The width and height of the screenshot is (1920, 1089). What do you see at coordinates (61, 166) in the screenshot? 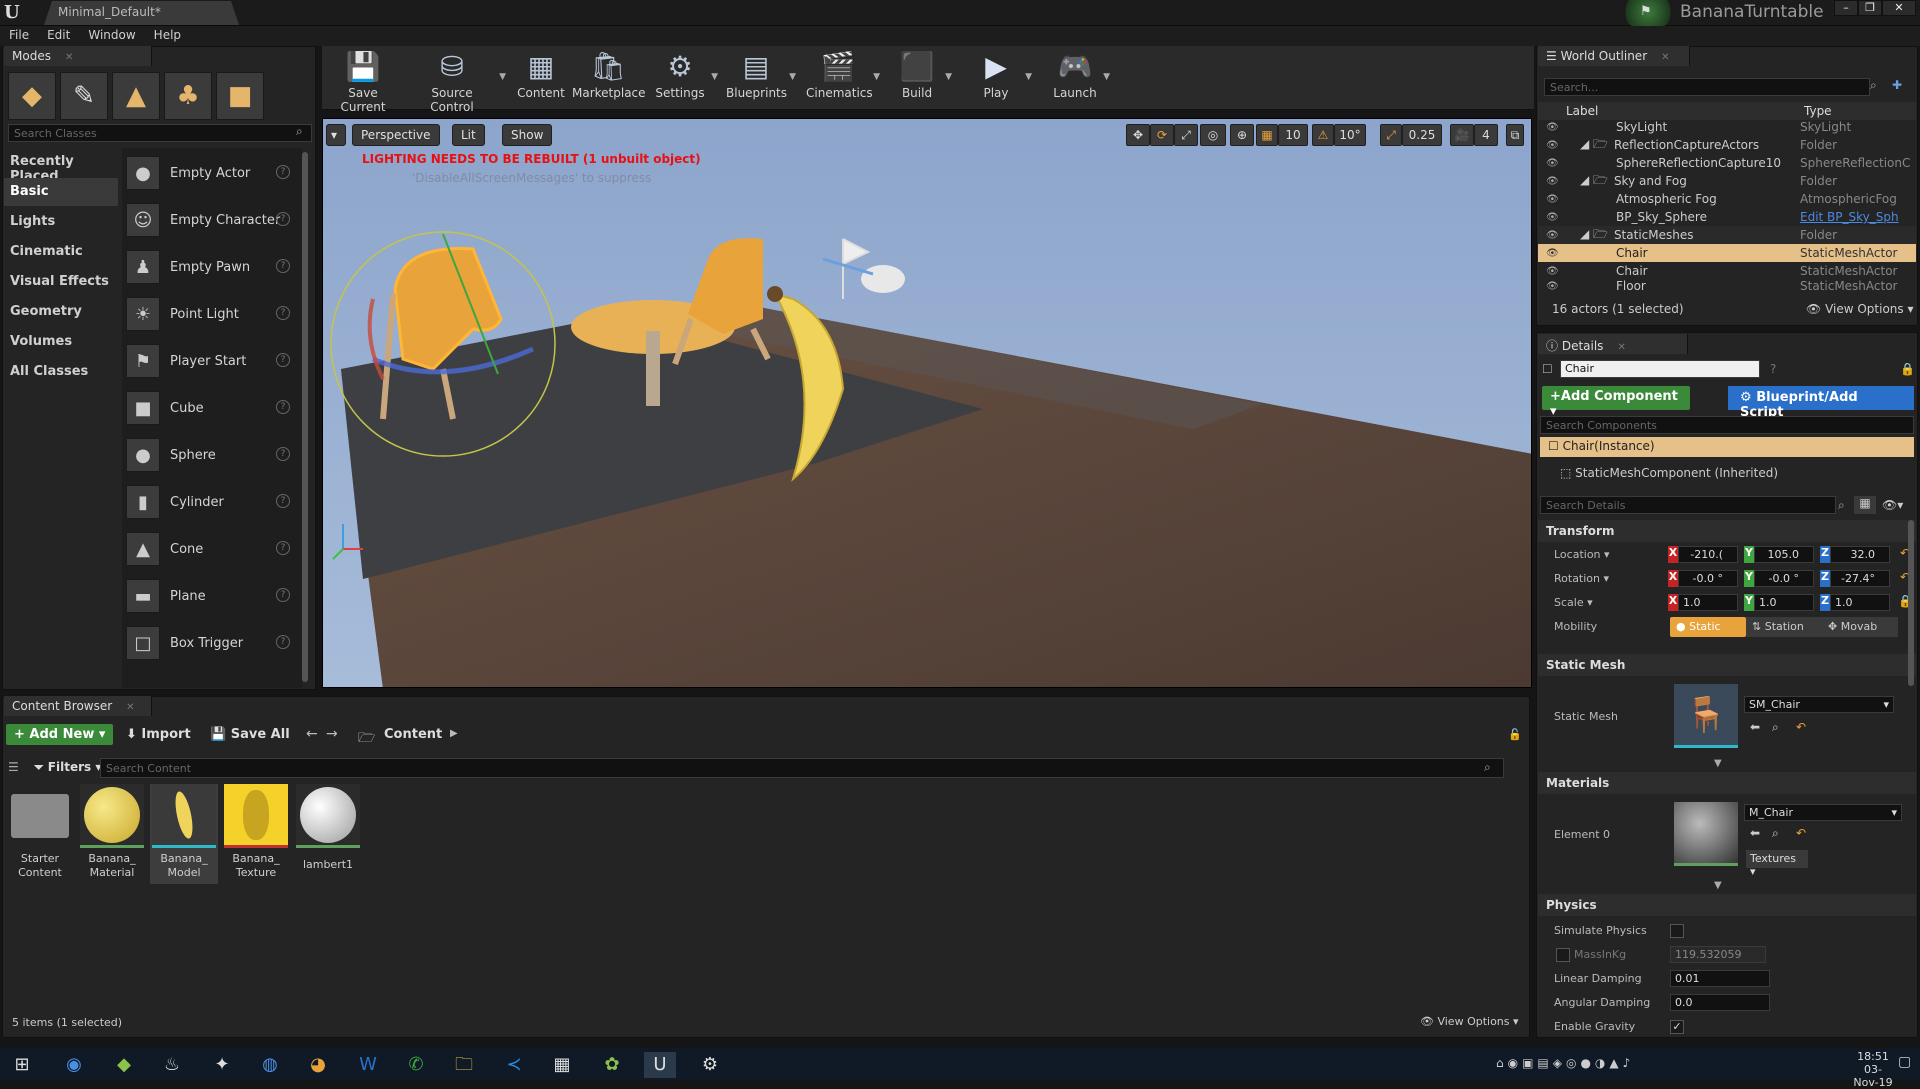
I see `category-recently-placed: Recently Placed` at bounding box center [61, 166].